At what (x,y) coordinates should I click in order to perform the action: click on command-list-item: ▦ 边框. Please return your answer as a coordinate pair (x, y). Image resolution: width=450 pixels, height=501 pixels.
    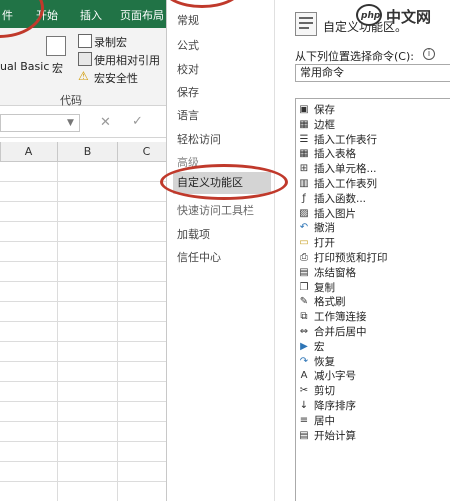
    Looking at the image, I should click on (373, 125).